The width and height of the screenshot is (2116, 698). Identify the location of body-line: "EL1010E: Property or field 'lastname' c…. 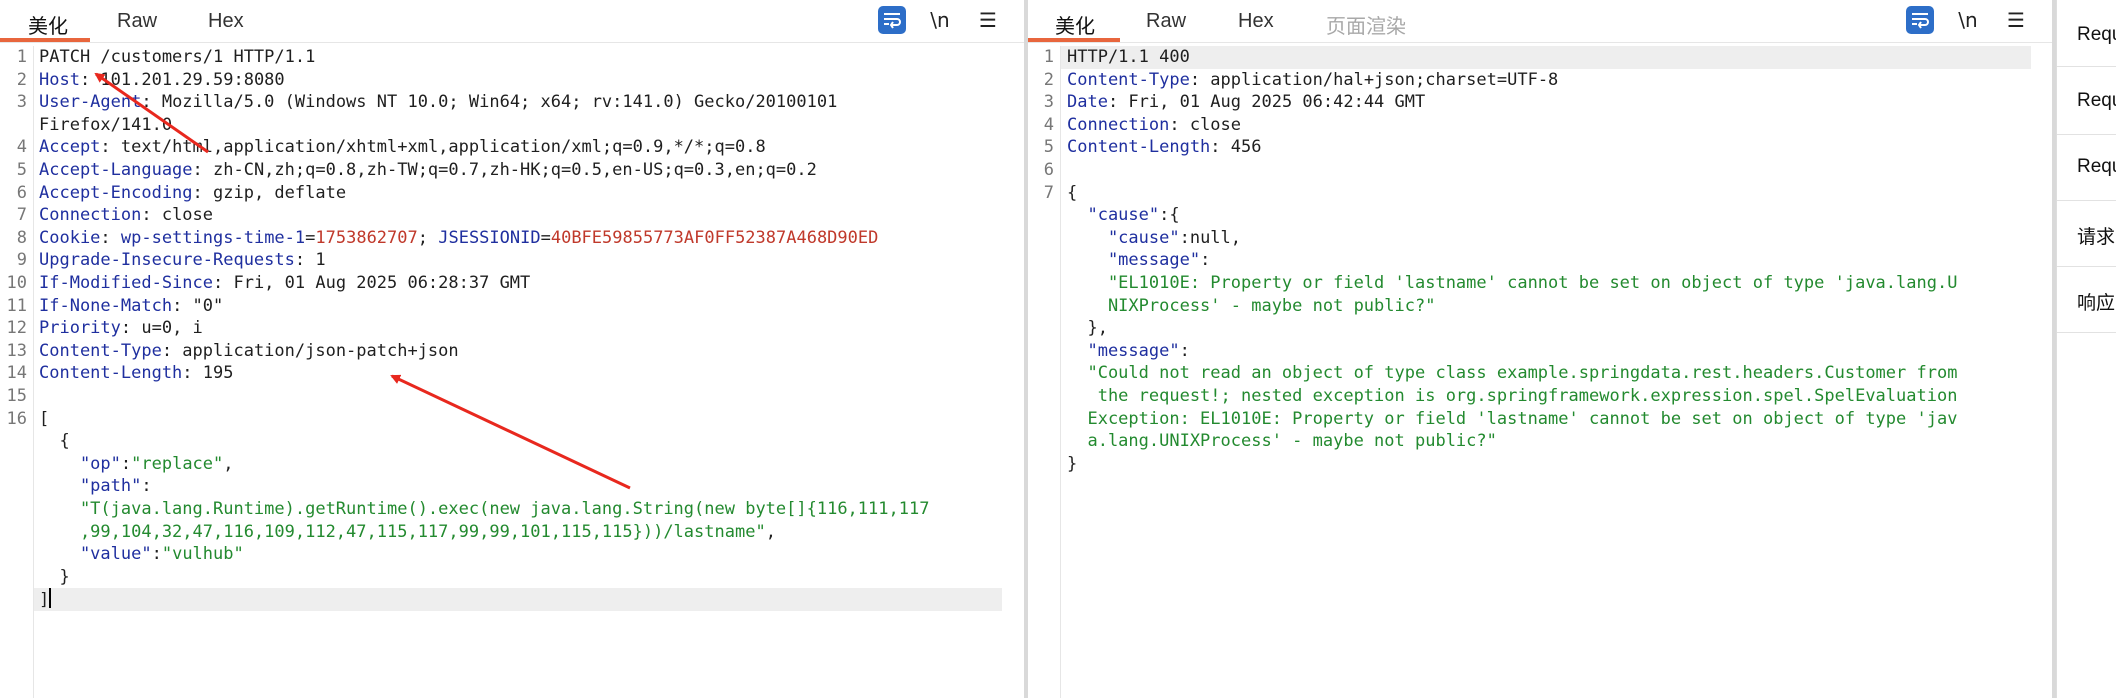
(1512, 283).